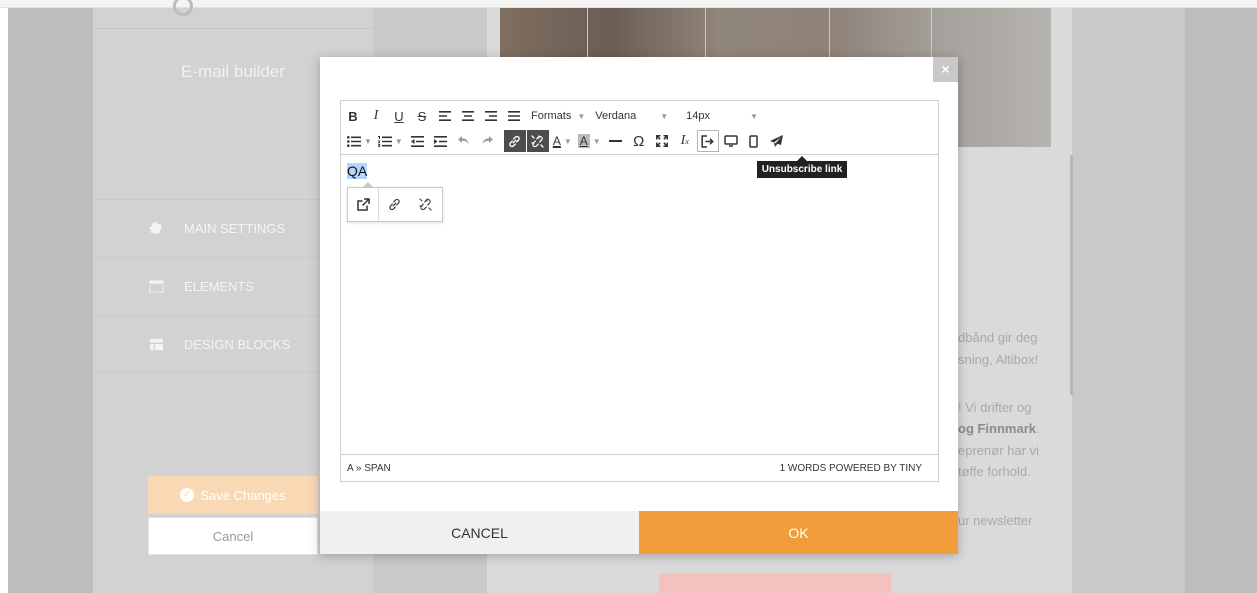  Describe the element at coordinates (994, 471) in the screenshot. I see `body-text: tøffe forhold.` at that location.